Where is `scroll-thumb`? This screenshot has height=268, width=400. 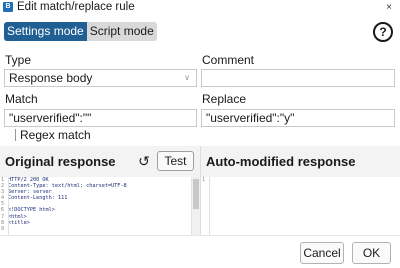 scroll-thumb is located at coordinates (196, 194).